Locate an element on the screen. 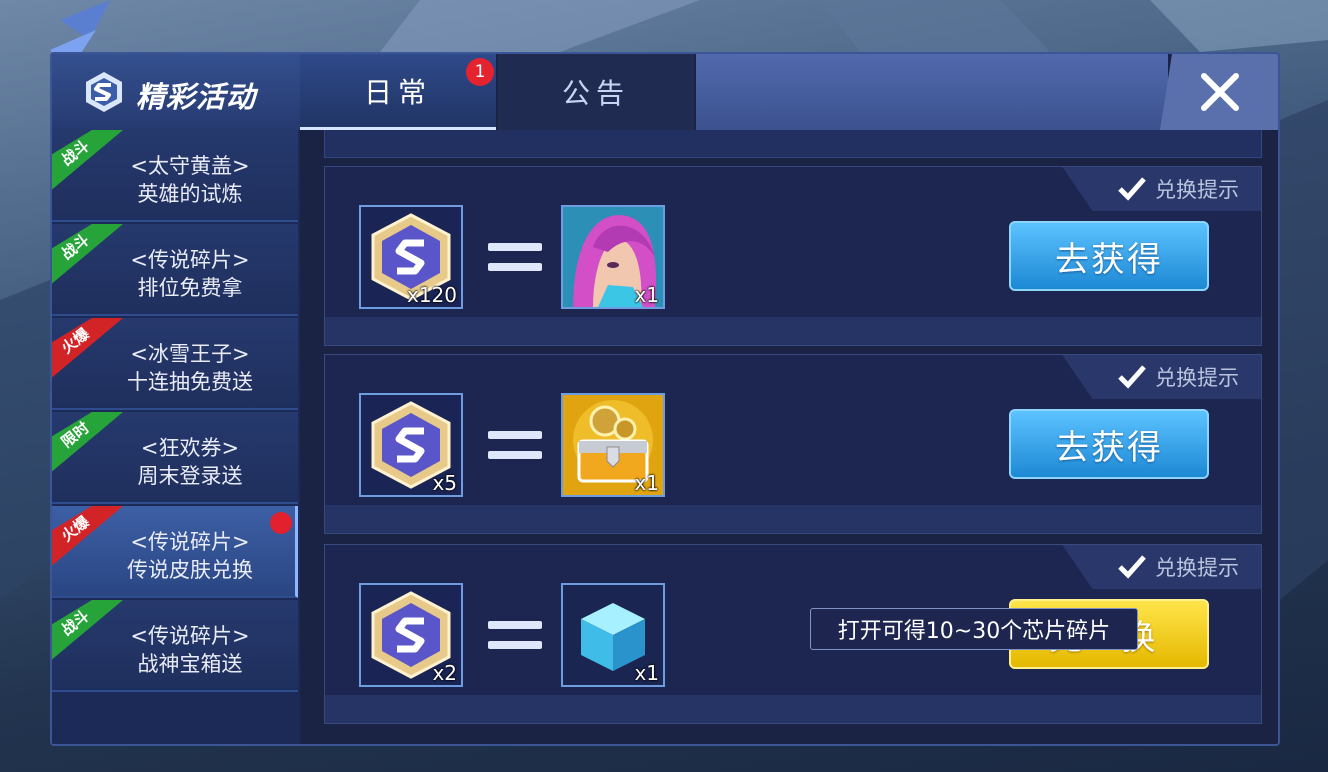  s-logo-icon is located at coordinates (104, 92).